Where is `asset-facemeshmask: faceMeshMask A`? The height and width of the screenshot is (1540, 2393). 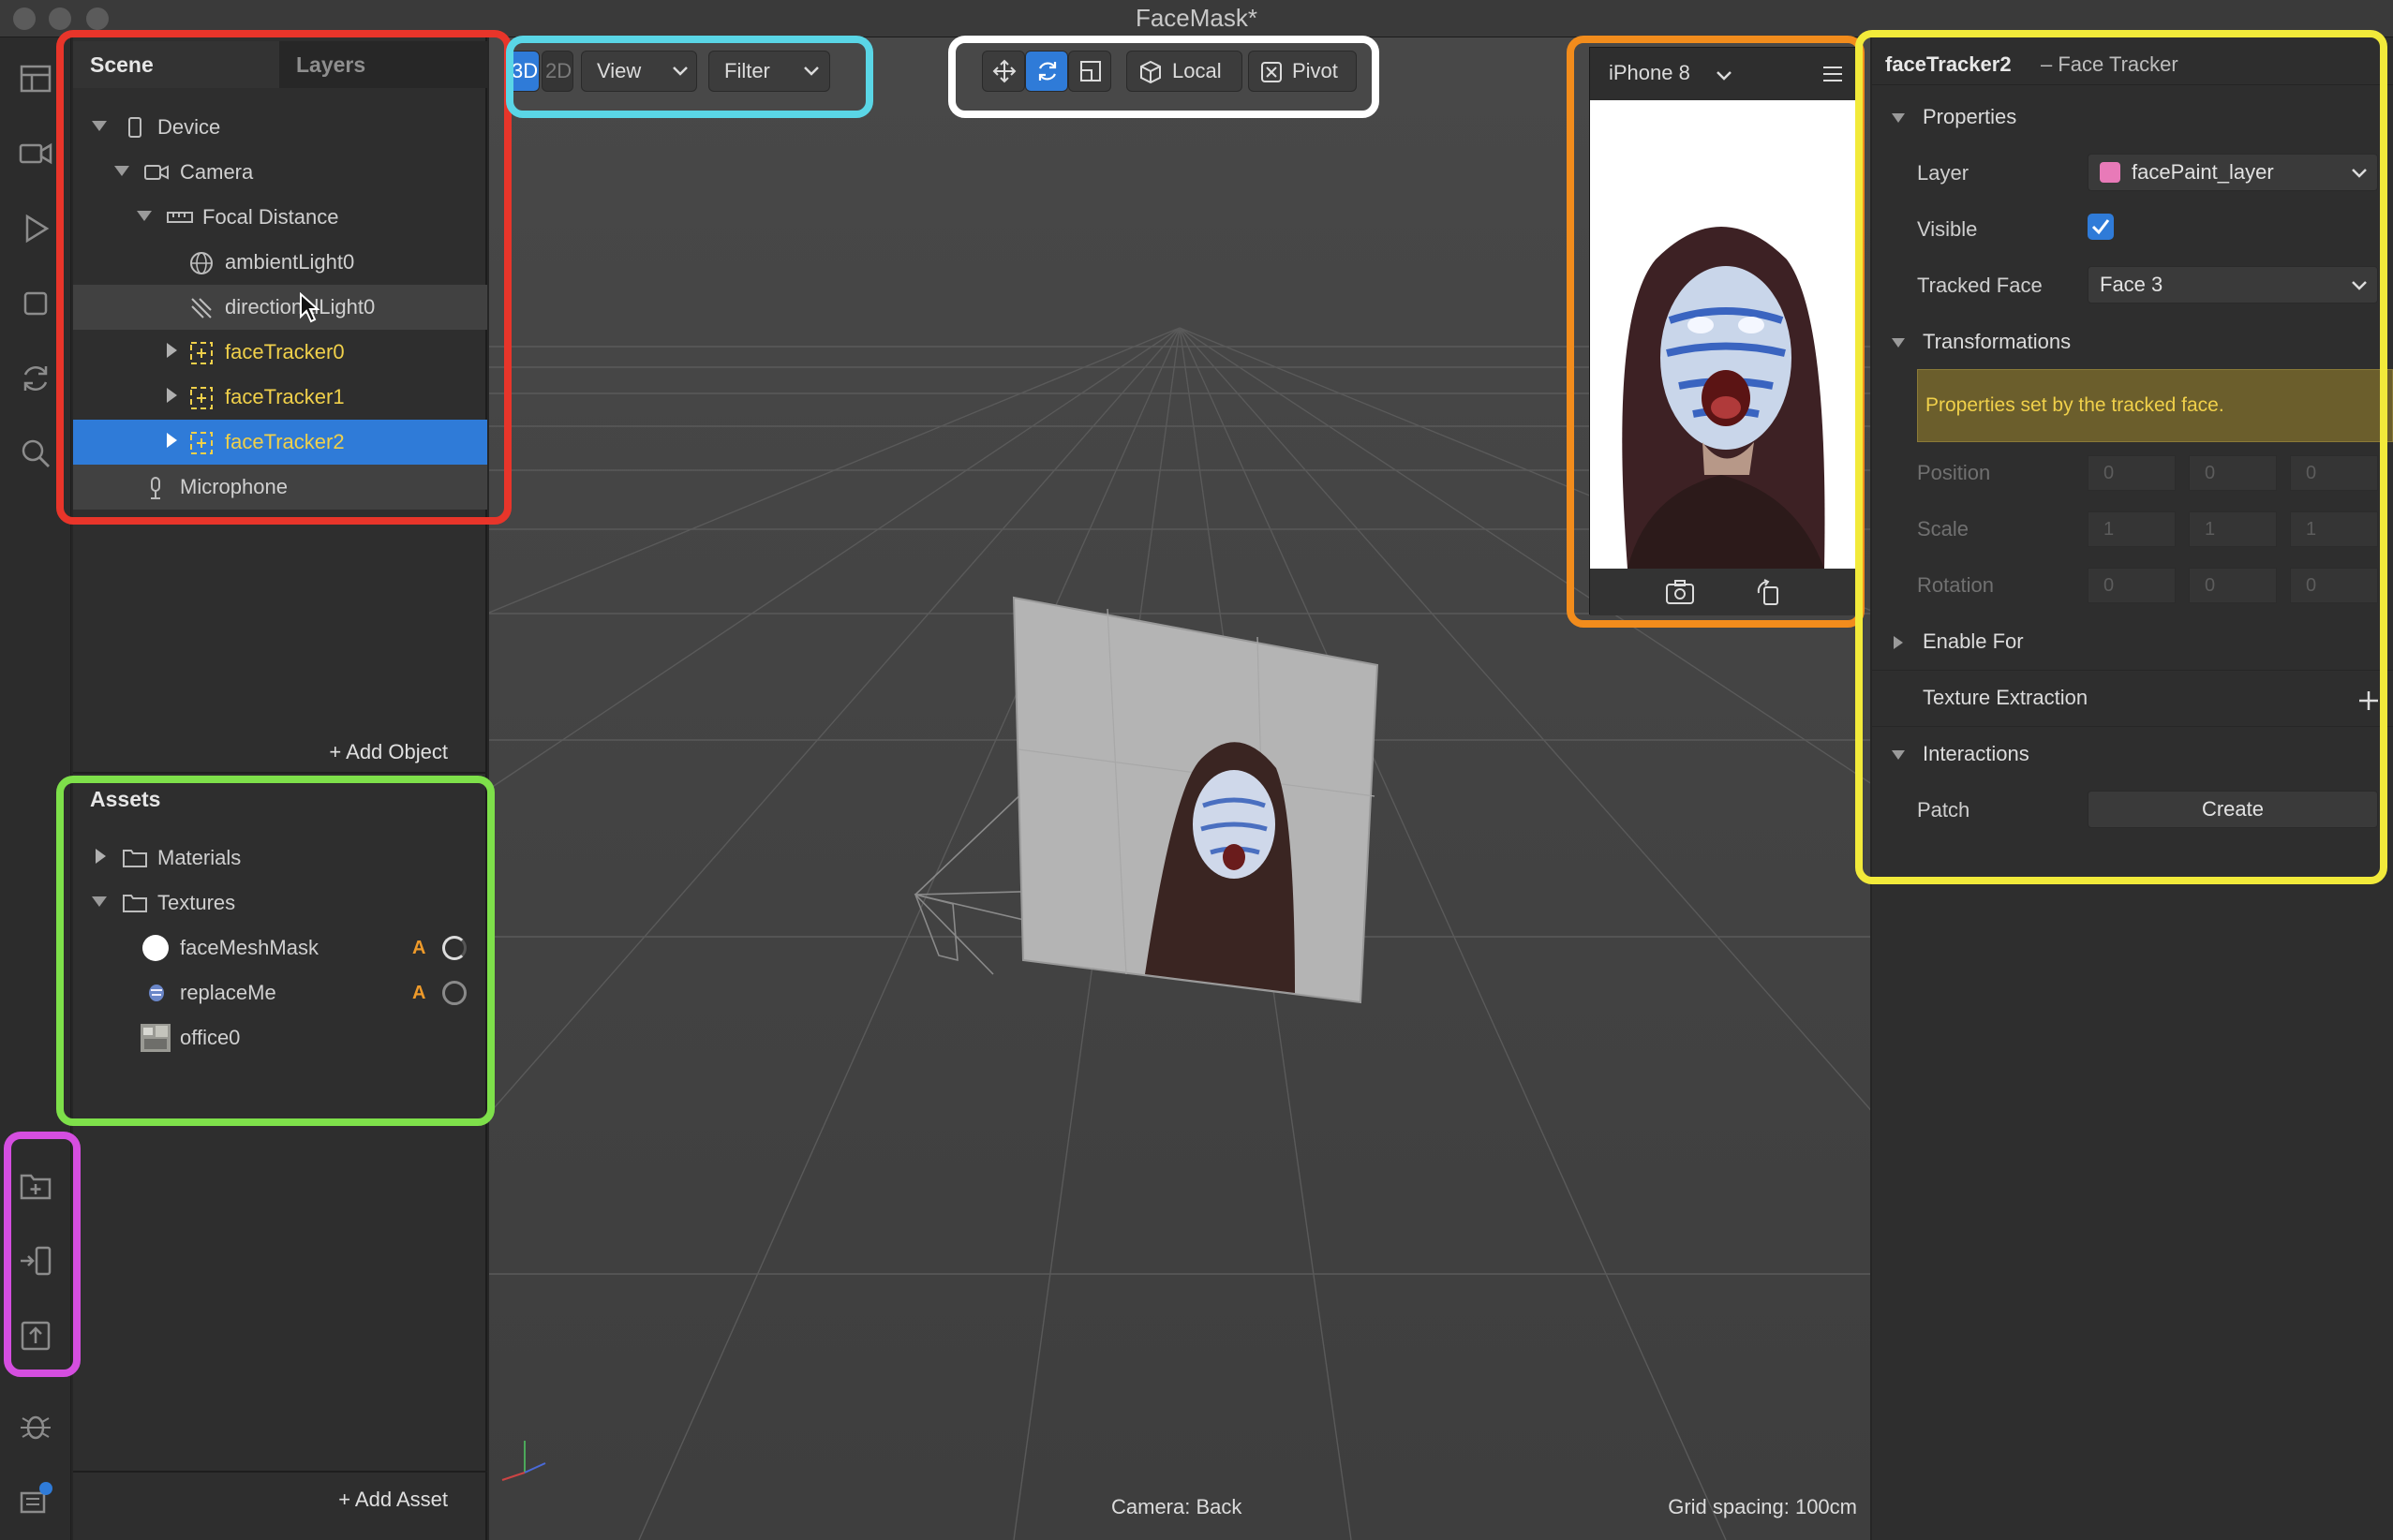 asset-facemeshmask: faceMeshMask A is located at coordinates (280, 947).